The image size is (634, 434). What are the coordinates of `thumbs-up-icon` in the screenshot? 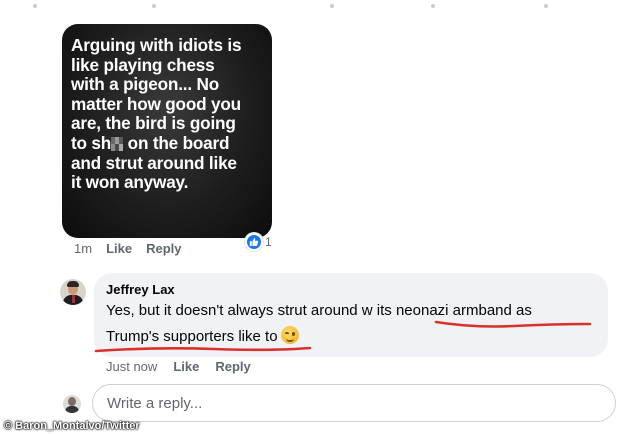 It's located at (254, 242).